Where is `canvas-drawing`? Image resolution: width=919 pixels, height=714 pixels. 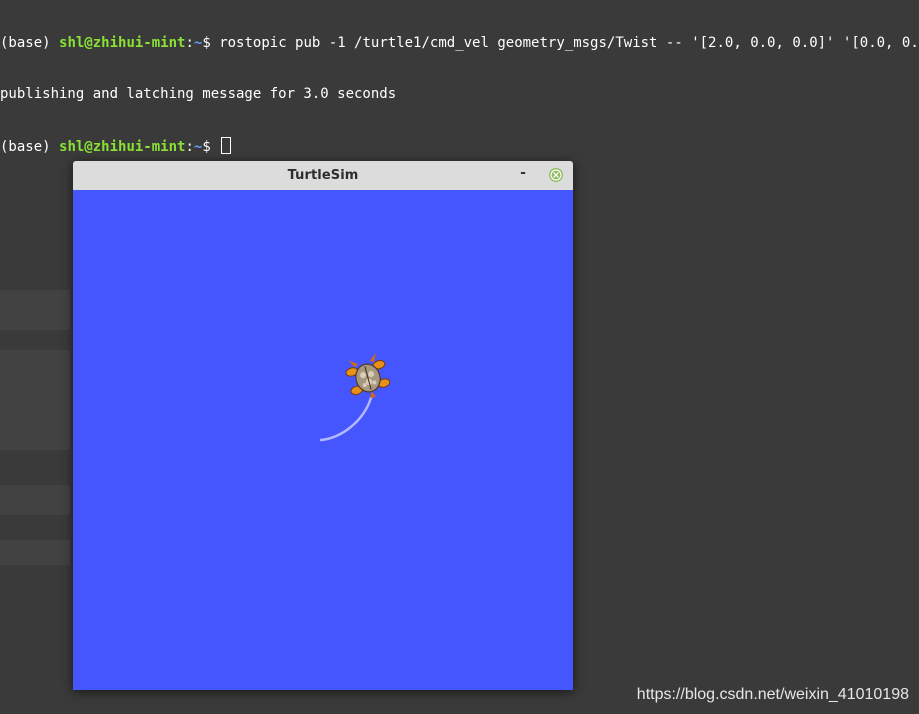
canvas-drawing is located at coordinates (355, 397).